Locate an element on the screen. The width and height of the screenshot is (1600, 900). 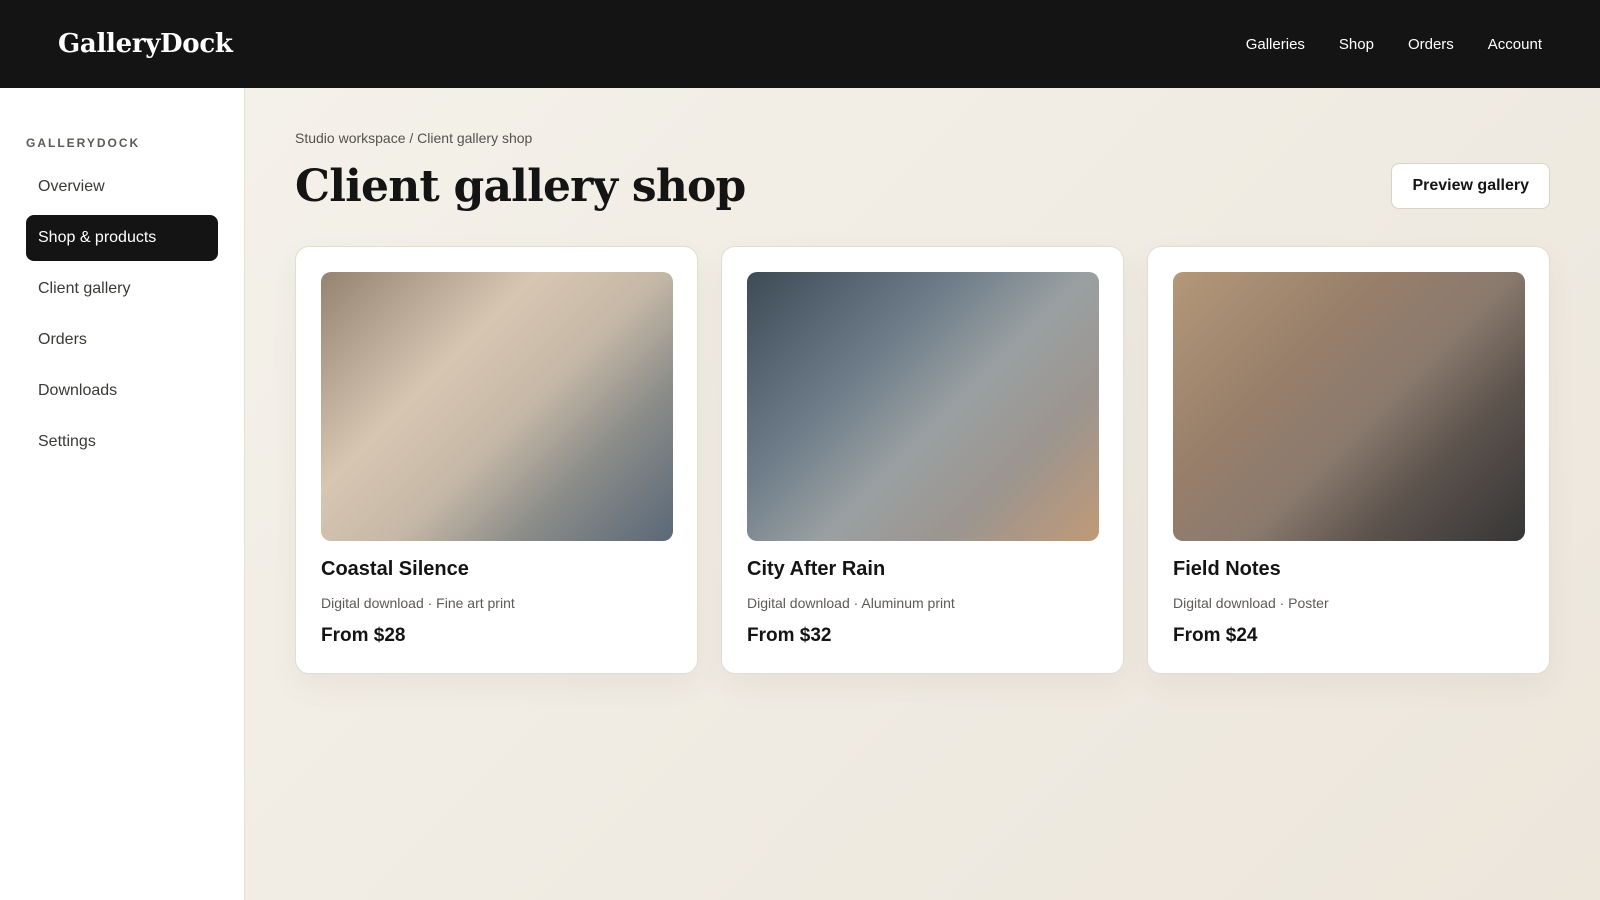
product-formats: Digital download · Poster is located at coordinates (1251, 603).